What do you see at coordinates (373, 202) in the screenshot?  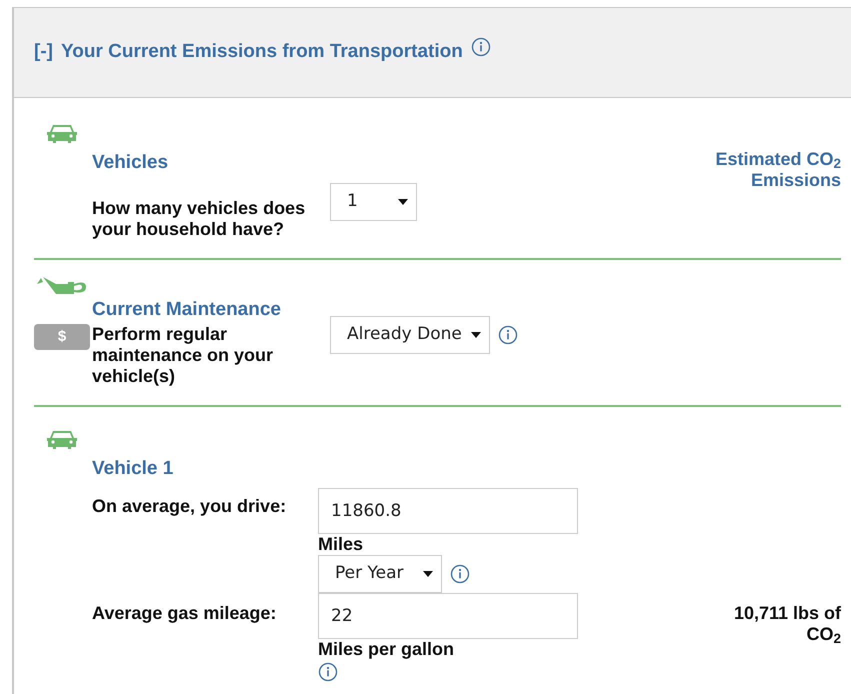 I see `dropdown: 1` at bounding box center [373, 202].